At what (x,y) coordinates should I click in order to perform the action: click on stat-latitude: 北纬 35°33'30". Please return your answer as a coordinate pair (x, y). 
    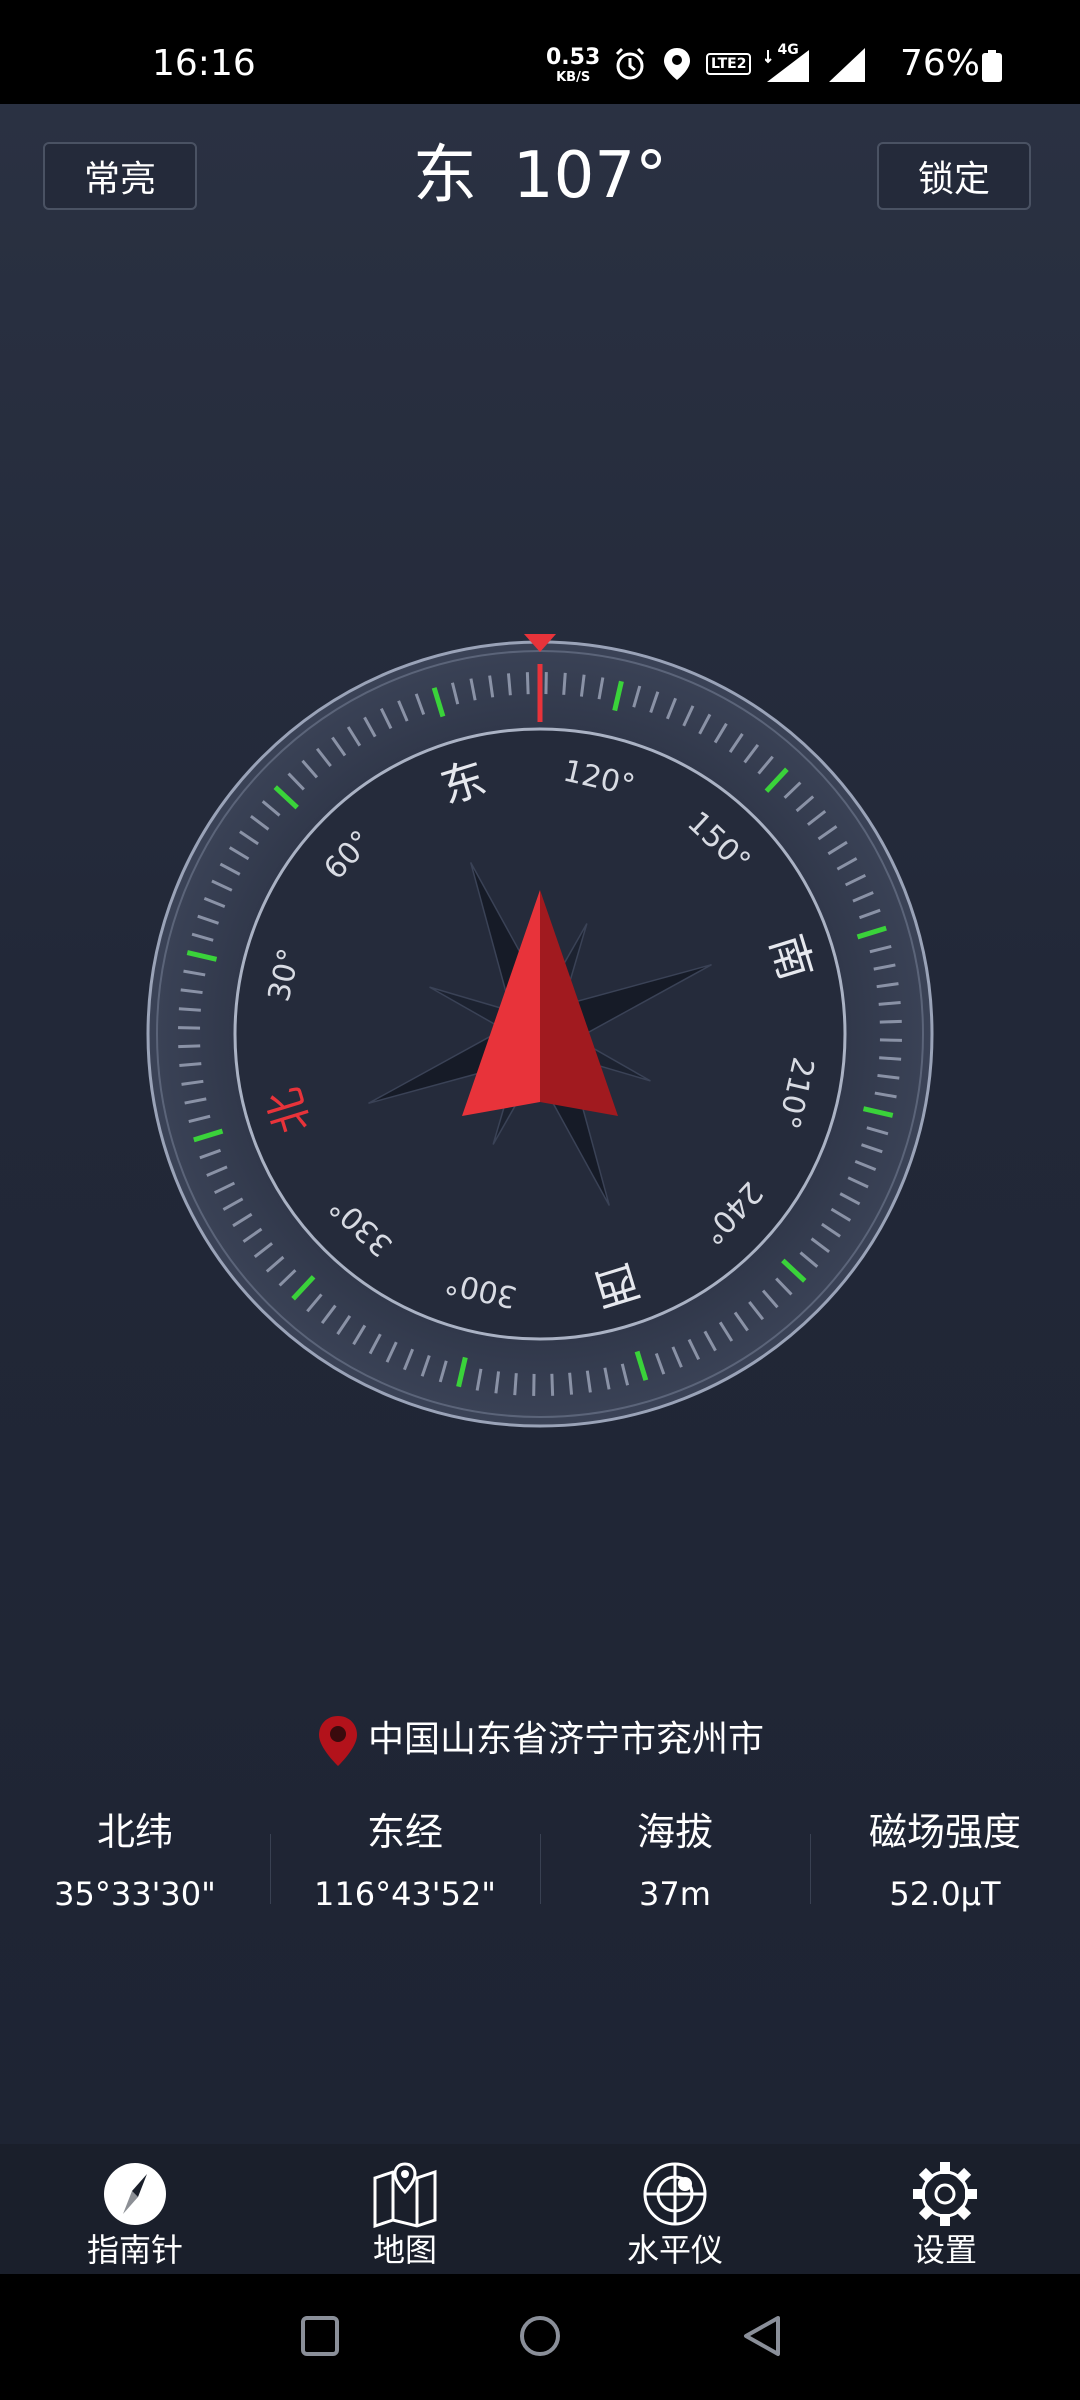
    Looking at the image, I should click on (135, 1863).